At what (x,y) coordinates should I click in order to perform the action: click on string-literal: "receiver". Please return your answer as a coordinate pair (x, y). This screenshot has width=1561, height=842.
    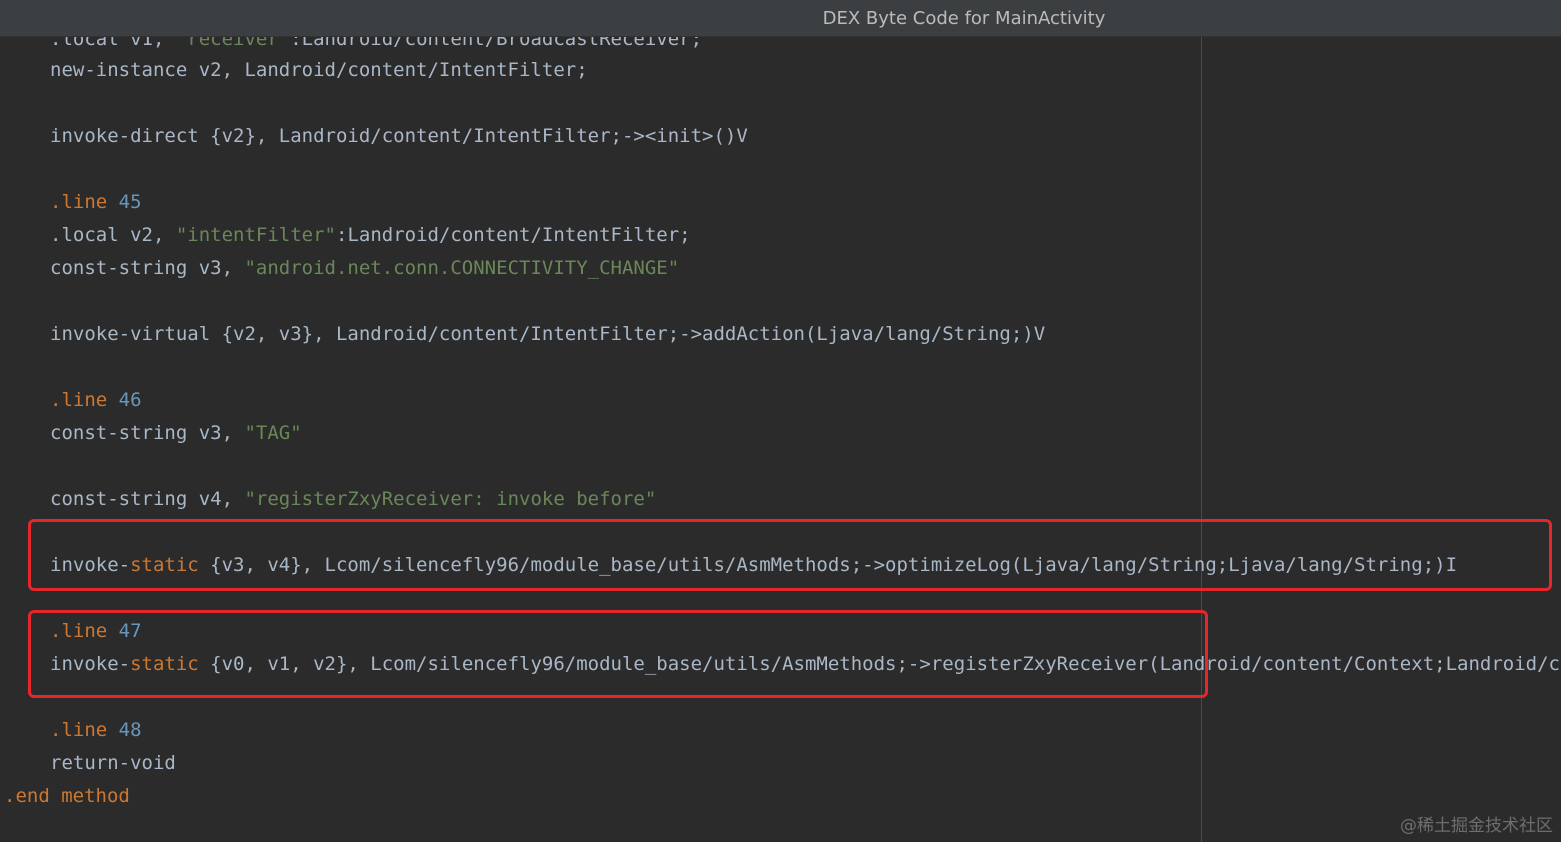
    Looking at the image, I should click on (233, 43).